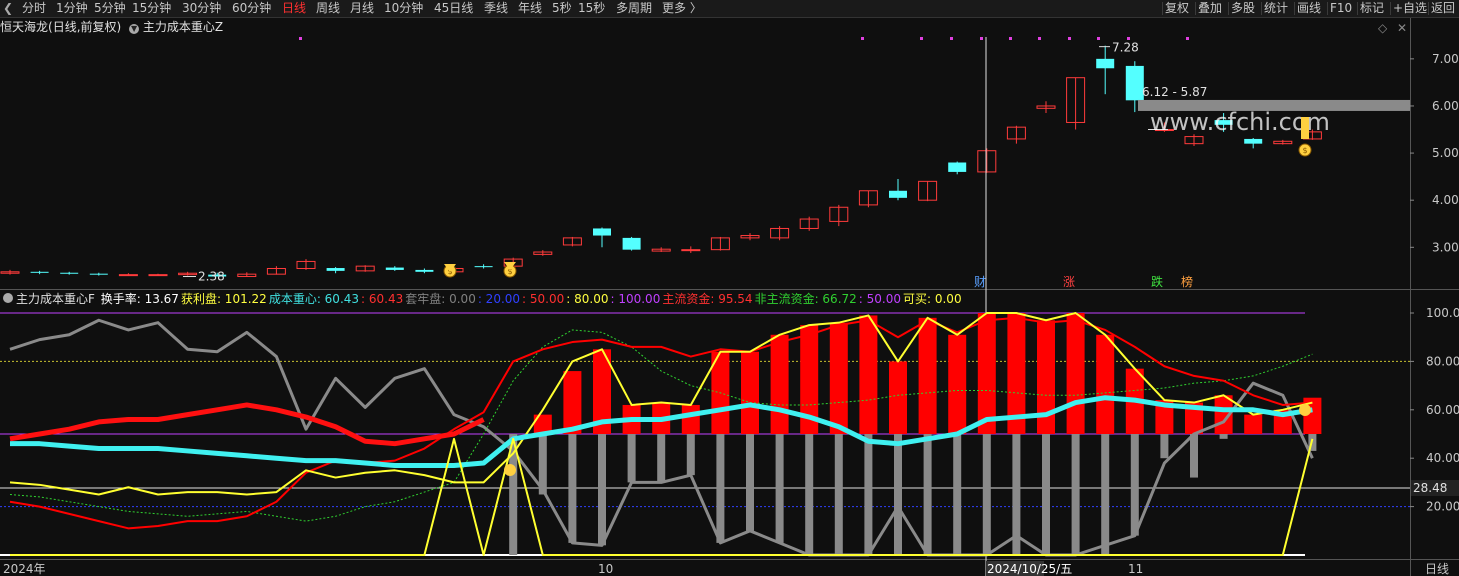 Image resolution: width=1459 pixels, height=576 pixels. What do you see at coordinates (562, 8) in the screenshot?
I see `period-tab-13: 5秒` at bounding box center [562, 8].